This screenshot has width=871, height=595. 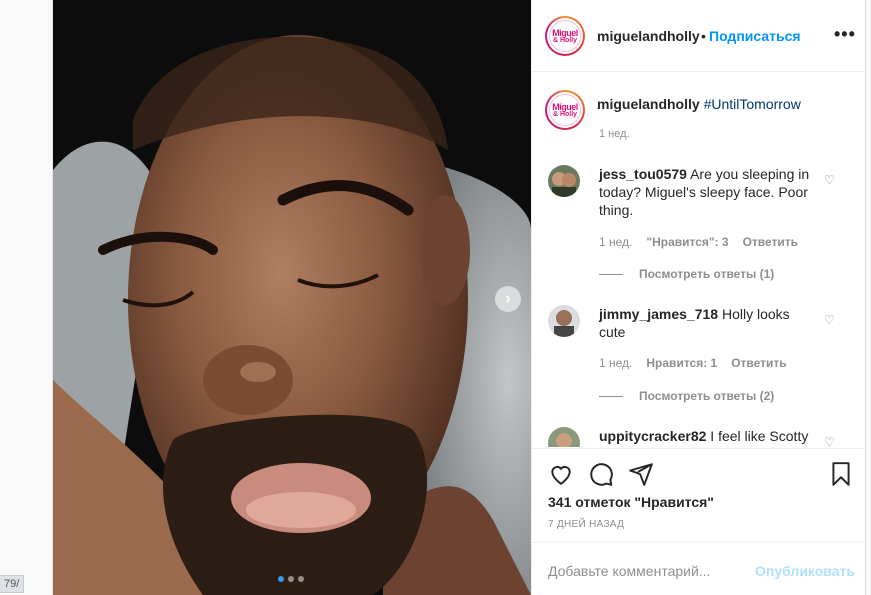 What do you see at coordinates (652, 436) in the screenshot?
I see `comment-username: uppitycracker82` at bounding box center [652, 436].